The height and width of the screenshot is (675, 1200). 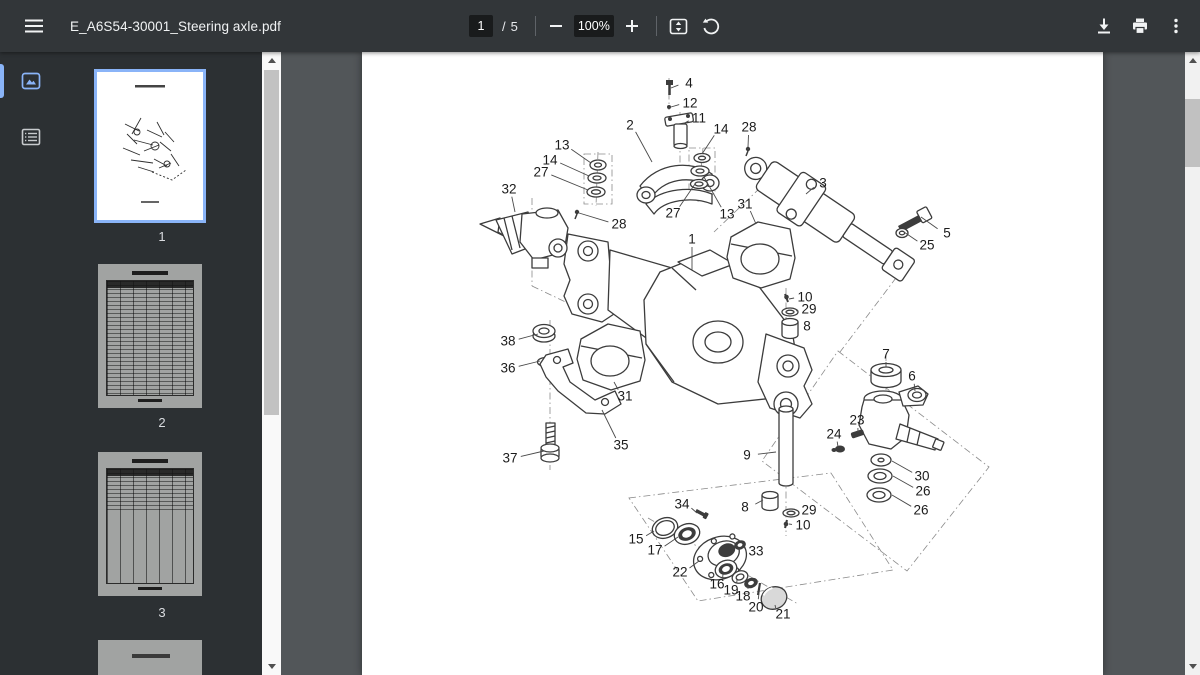 What do you see at coordinates (162, 236) in the screenshot?
I see `thumbnail-1-label: 1` at bounding box center [162, 236].